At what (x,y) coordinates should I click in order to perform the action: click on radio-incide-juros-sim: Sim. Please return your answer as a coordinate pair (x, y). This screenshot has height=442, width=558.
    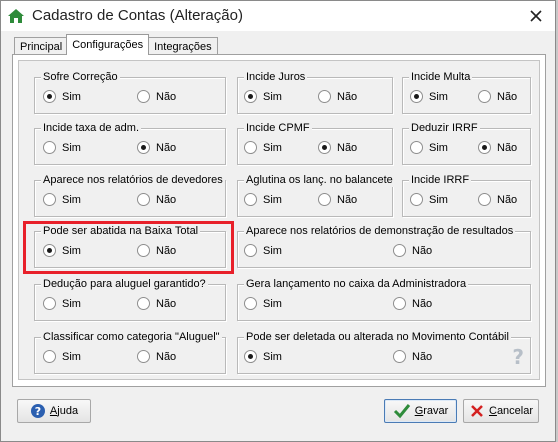
    Looking at the image, I should click on (263, 96).